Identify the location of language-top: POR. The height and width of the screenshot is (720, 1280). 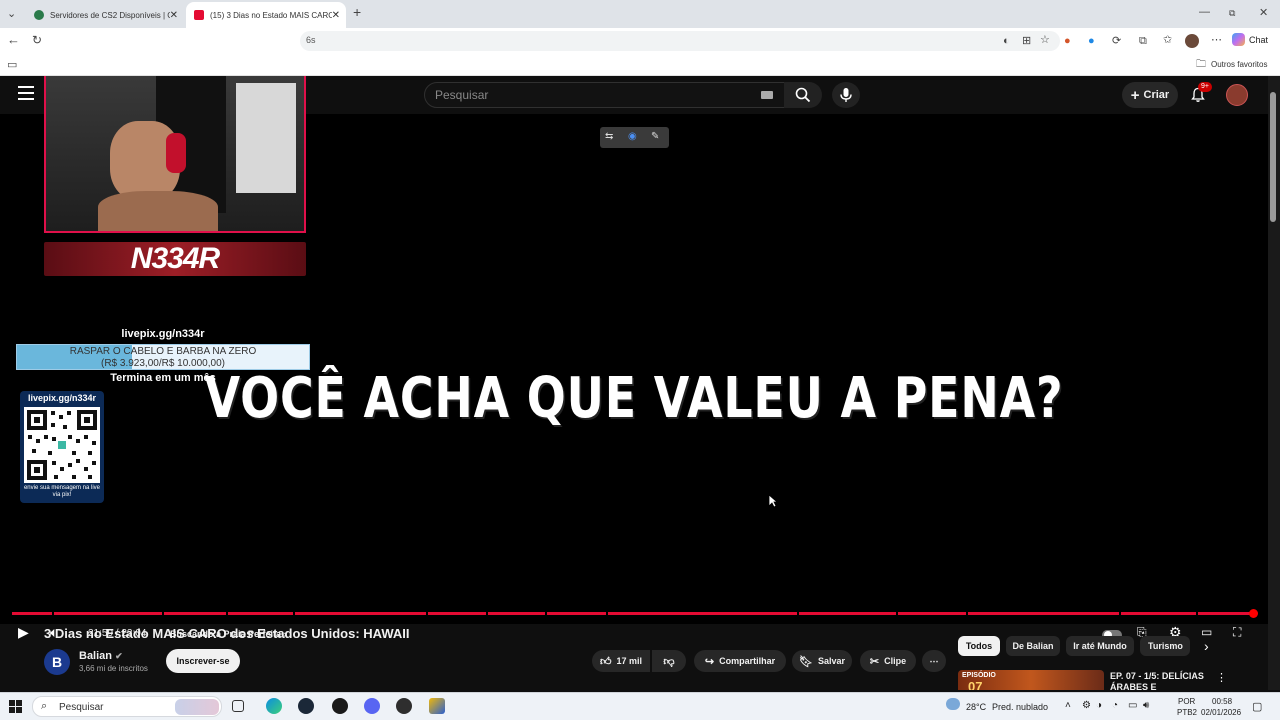
(1186, 701).